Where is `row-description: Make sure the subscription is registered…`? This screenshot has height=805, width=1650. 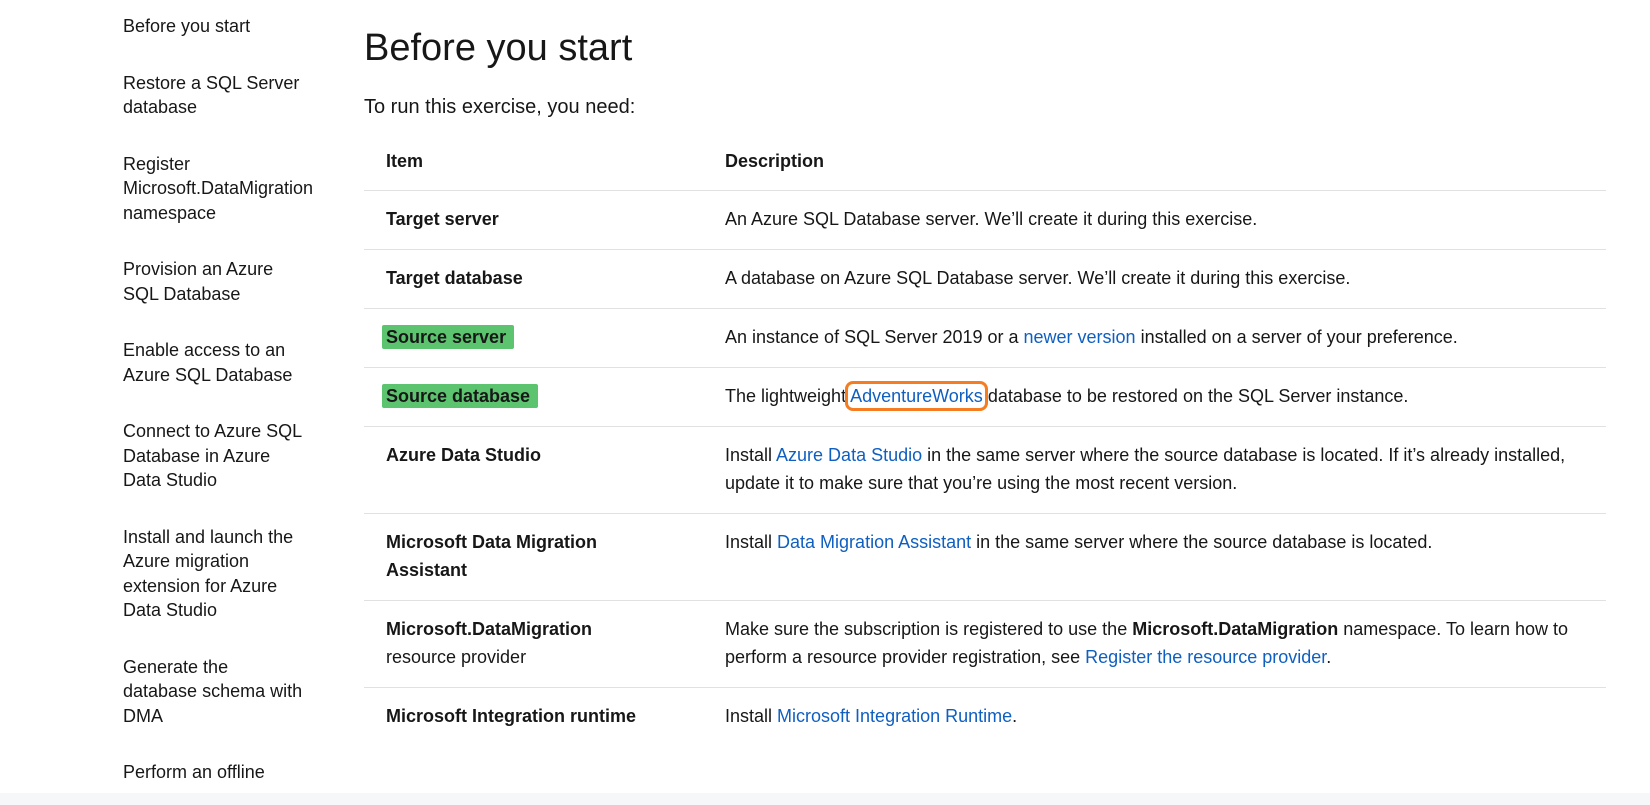
row-description: Make sure the subscription is registered… is located at coordinates (1154, 644).